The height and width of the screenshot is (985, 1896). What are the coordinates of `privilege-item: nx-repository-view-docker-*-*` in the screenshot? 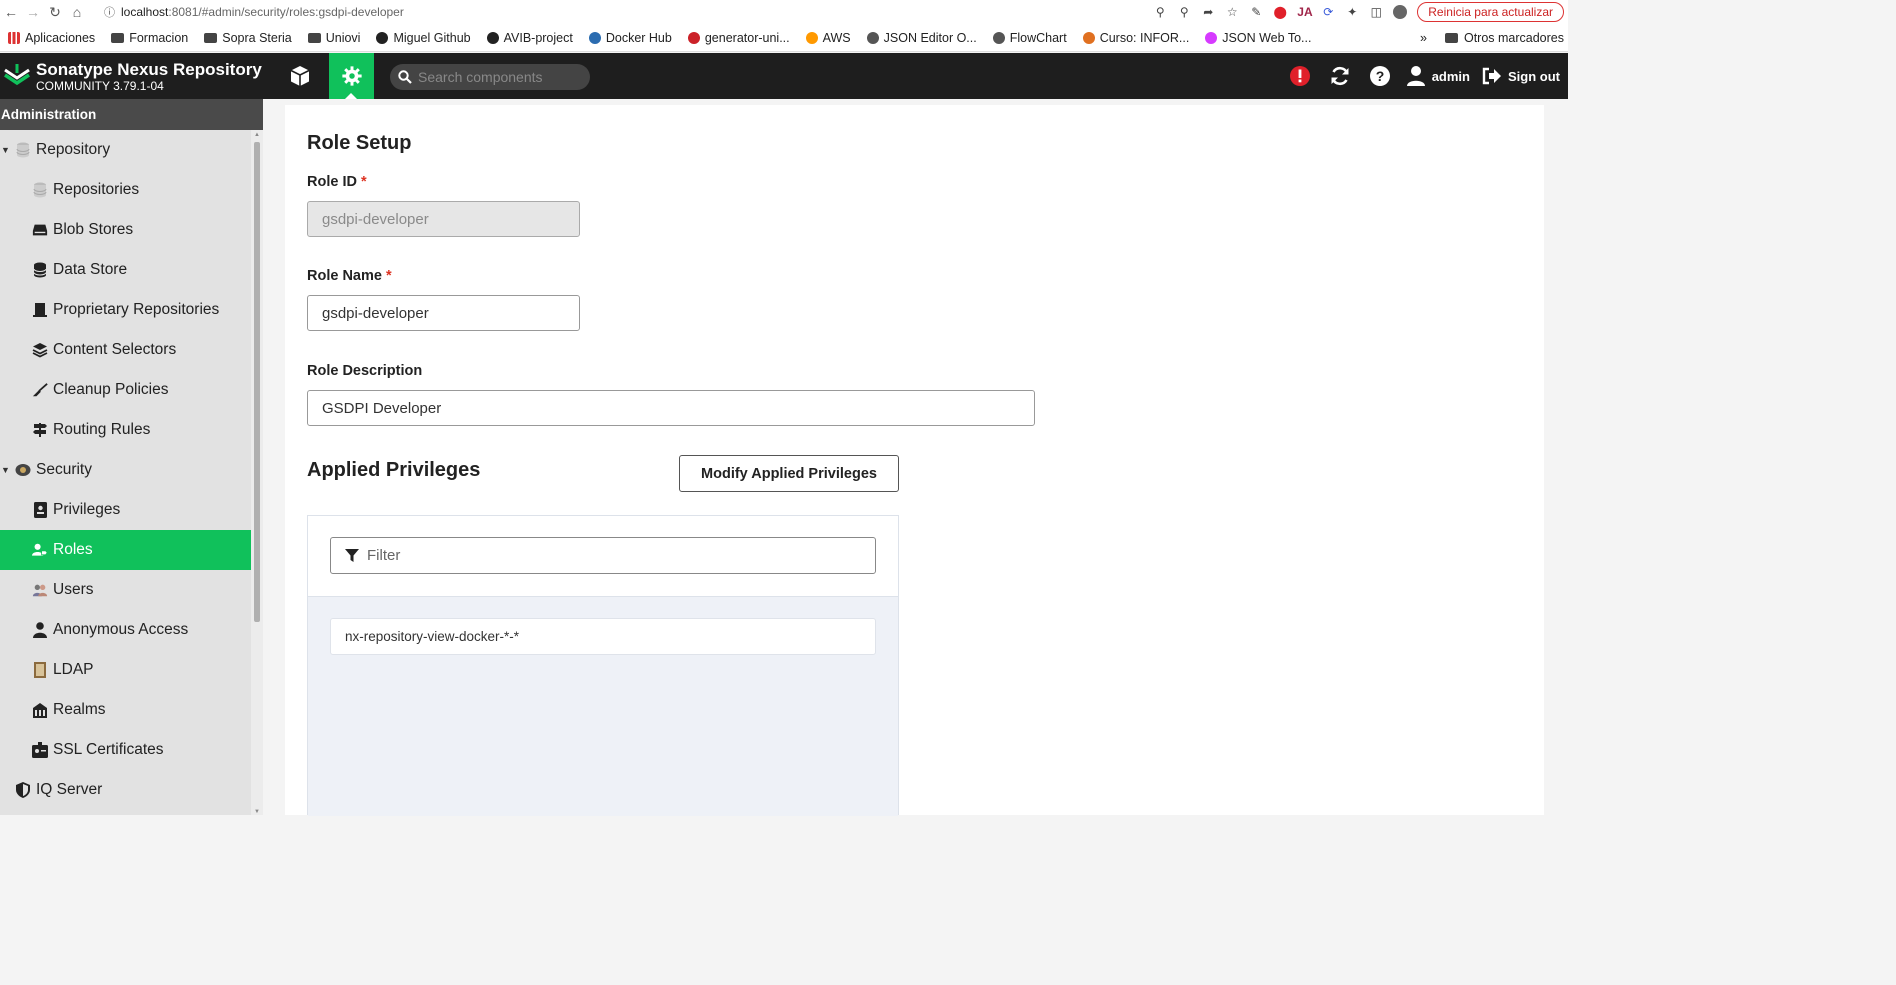 It's located at (603, 636).